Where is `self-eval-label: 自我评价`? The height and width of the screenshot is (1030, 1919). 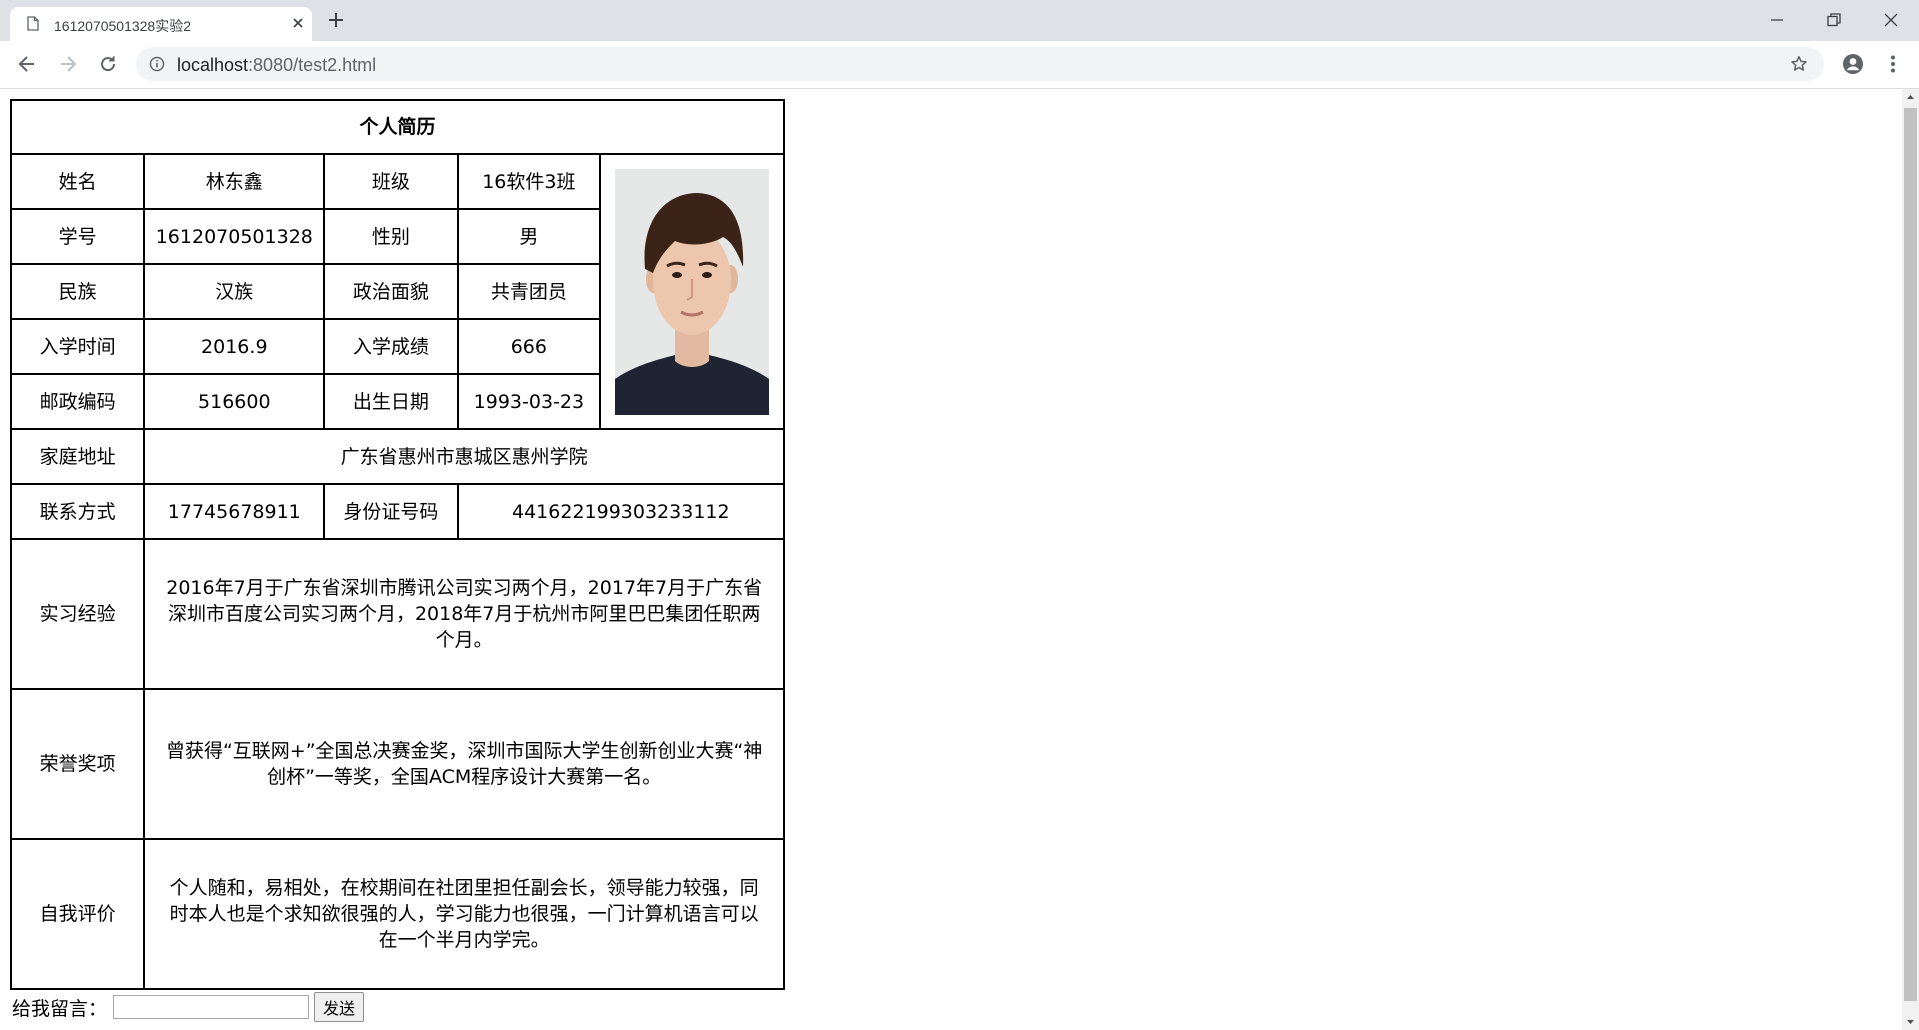 self-eval-label: 自我评价 is located at coordinates (77, 914).